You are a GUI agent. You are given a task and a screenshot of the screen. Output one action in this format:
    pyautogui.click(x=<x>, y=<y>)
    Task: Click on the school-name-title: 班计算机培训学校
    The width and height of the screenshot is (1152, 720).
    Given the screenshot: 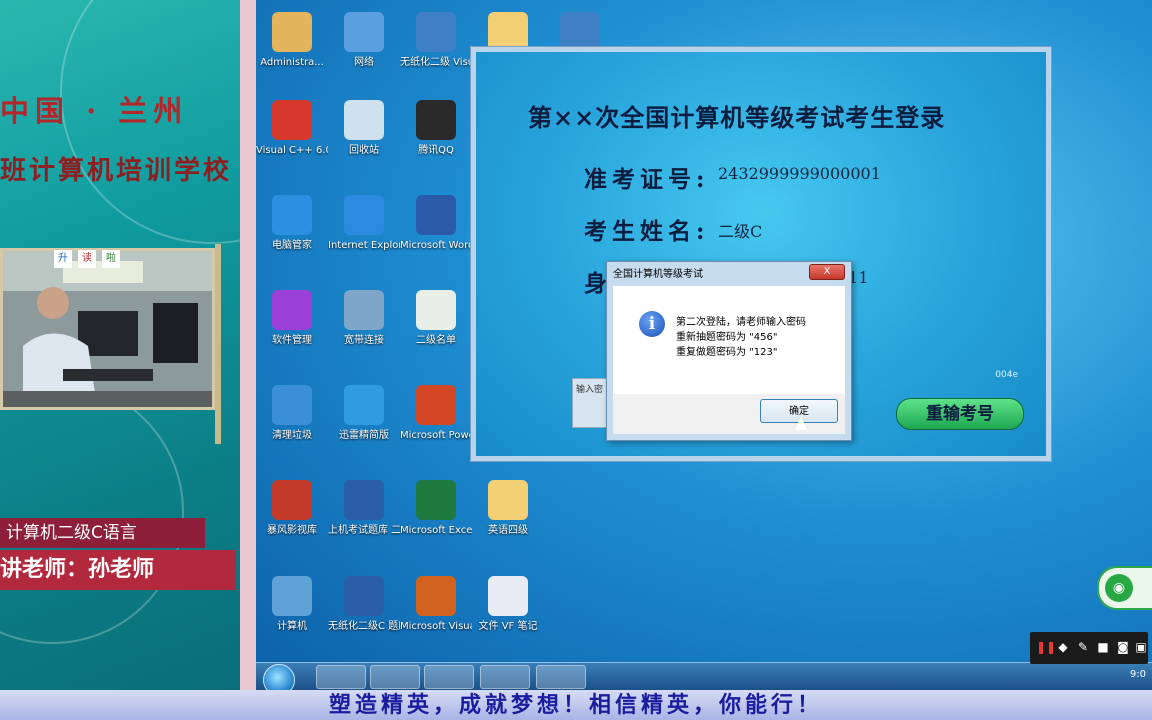 What is the action you would take?
    pyautogui.click(x=116, y=171)
    